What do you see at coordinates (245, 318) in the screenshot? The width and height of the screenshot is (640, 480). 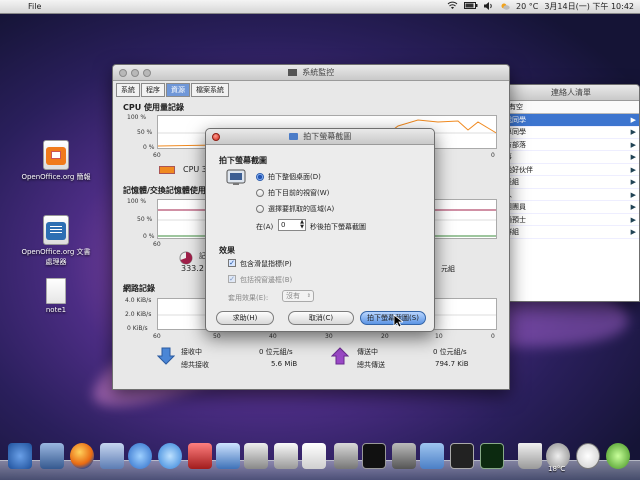 I see `help-button: 求助(H)` at bounding box center [245, 318].